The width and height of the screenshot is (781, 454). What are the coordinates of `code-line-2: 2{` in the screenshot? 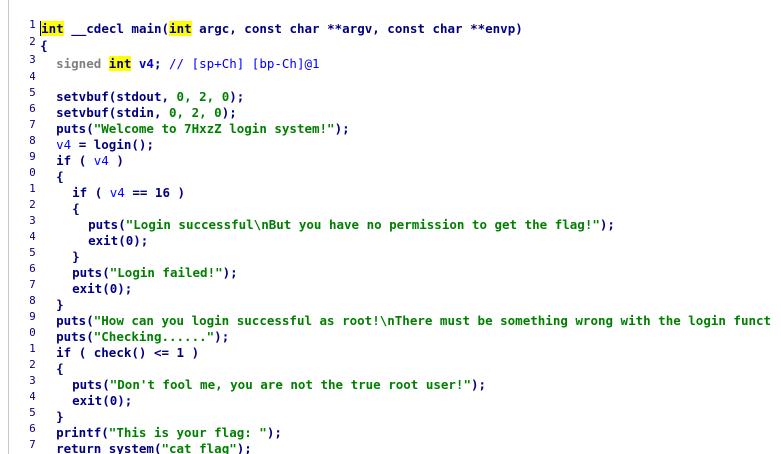 It's located at (24, 35).